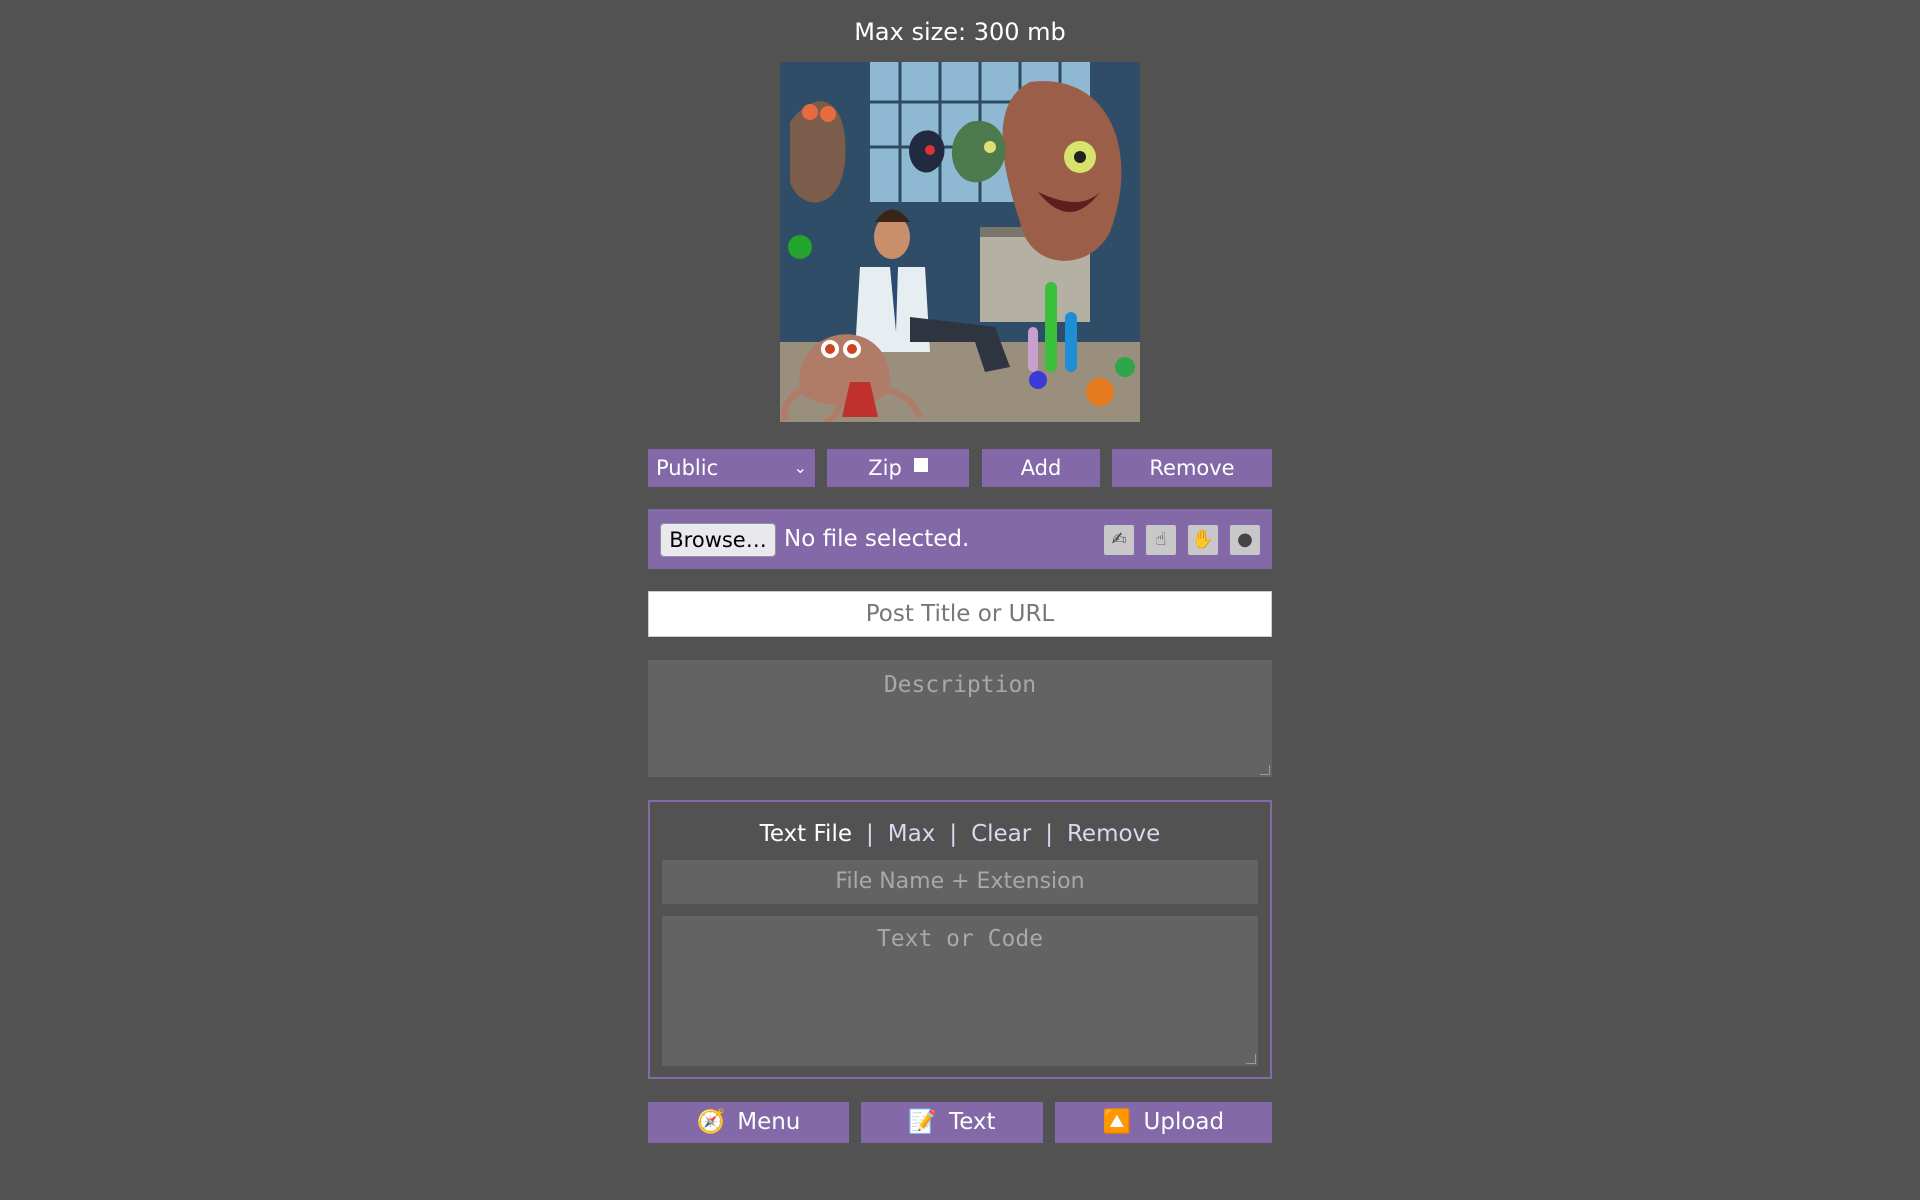  Describe the element at coordinates (1119, 540) in the screenshot. I see `pen-icon: ✍` at that location.